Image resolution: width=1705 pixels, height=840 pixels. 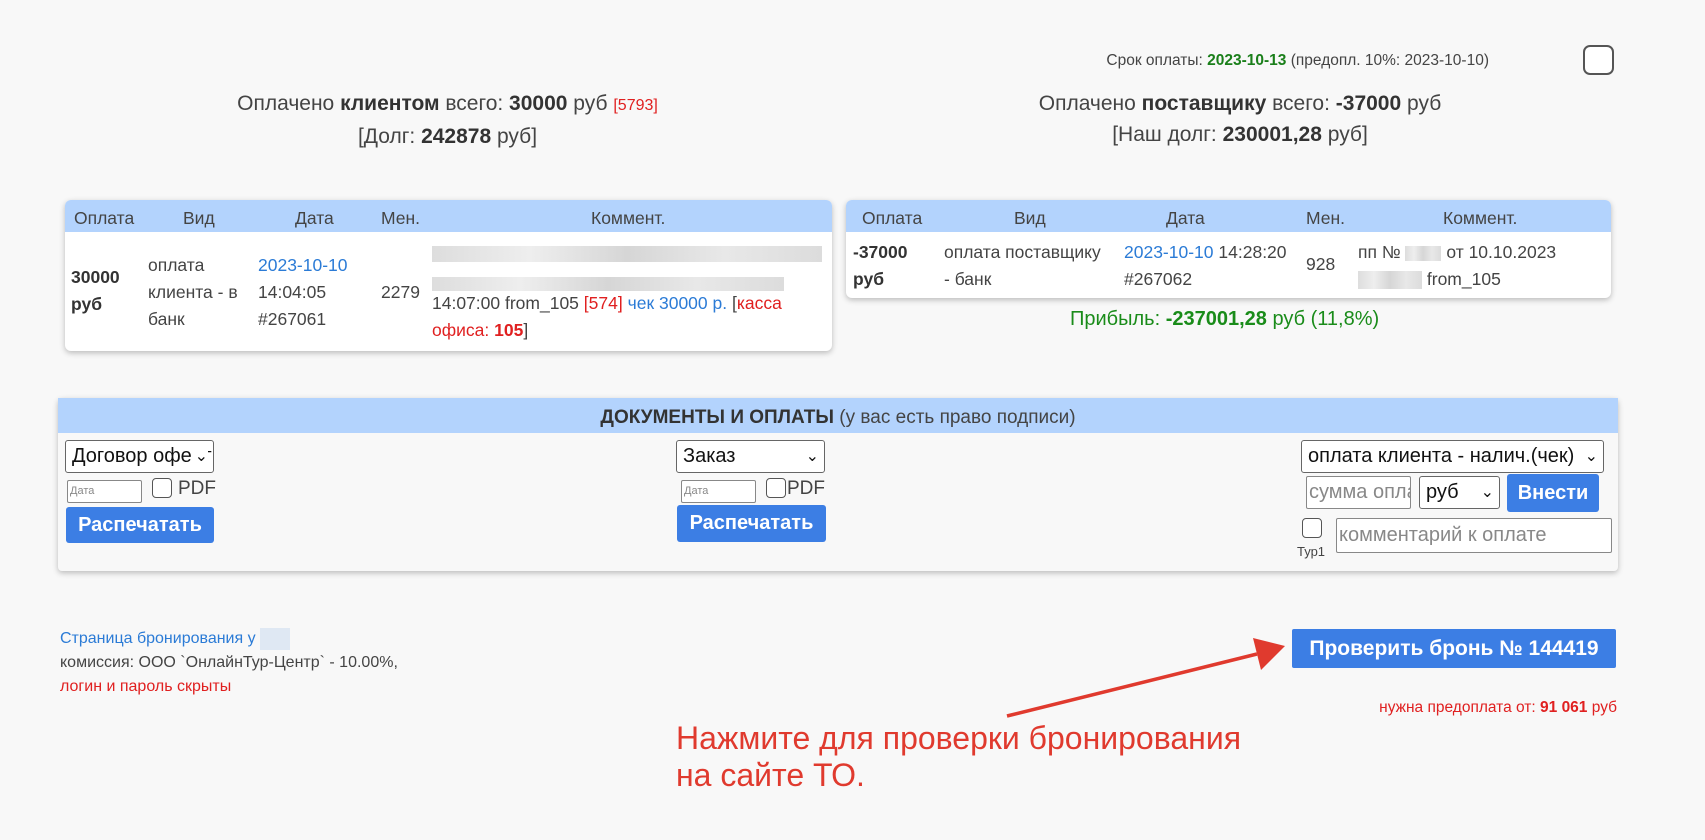 I want to click on payment-kind: оплата поставщику - банк, so click(x=1022, y=265).